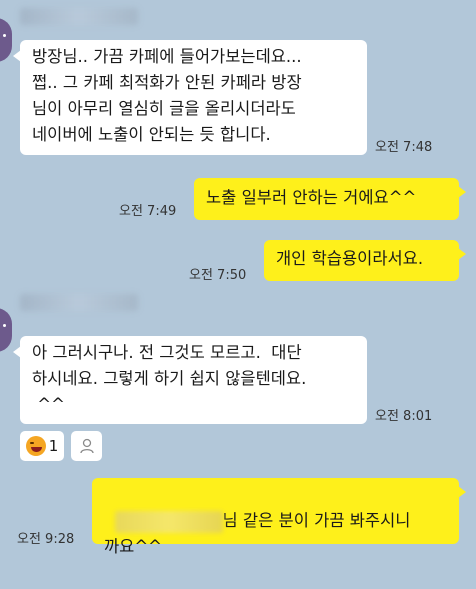  Describe the element at coordinates (404, 147) in the screenshot. I see `message-time: 오전 7:48` at that location.